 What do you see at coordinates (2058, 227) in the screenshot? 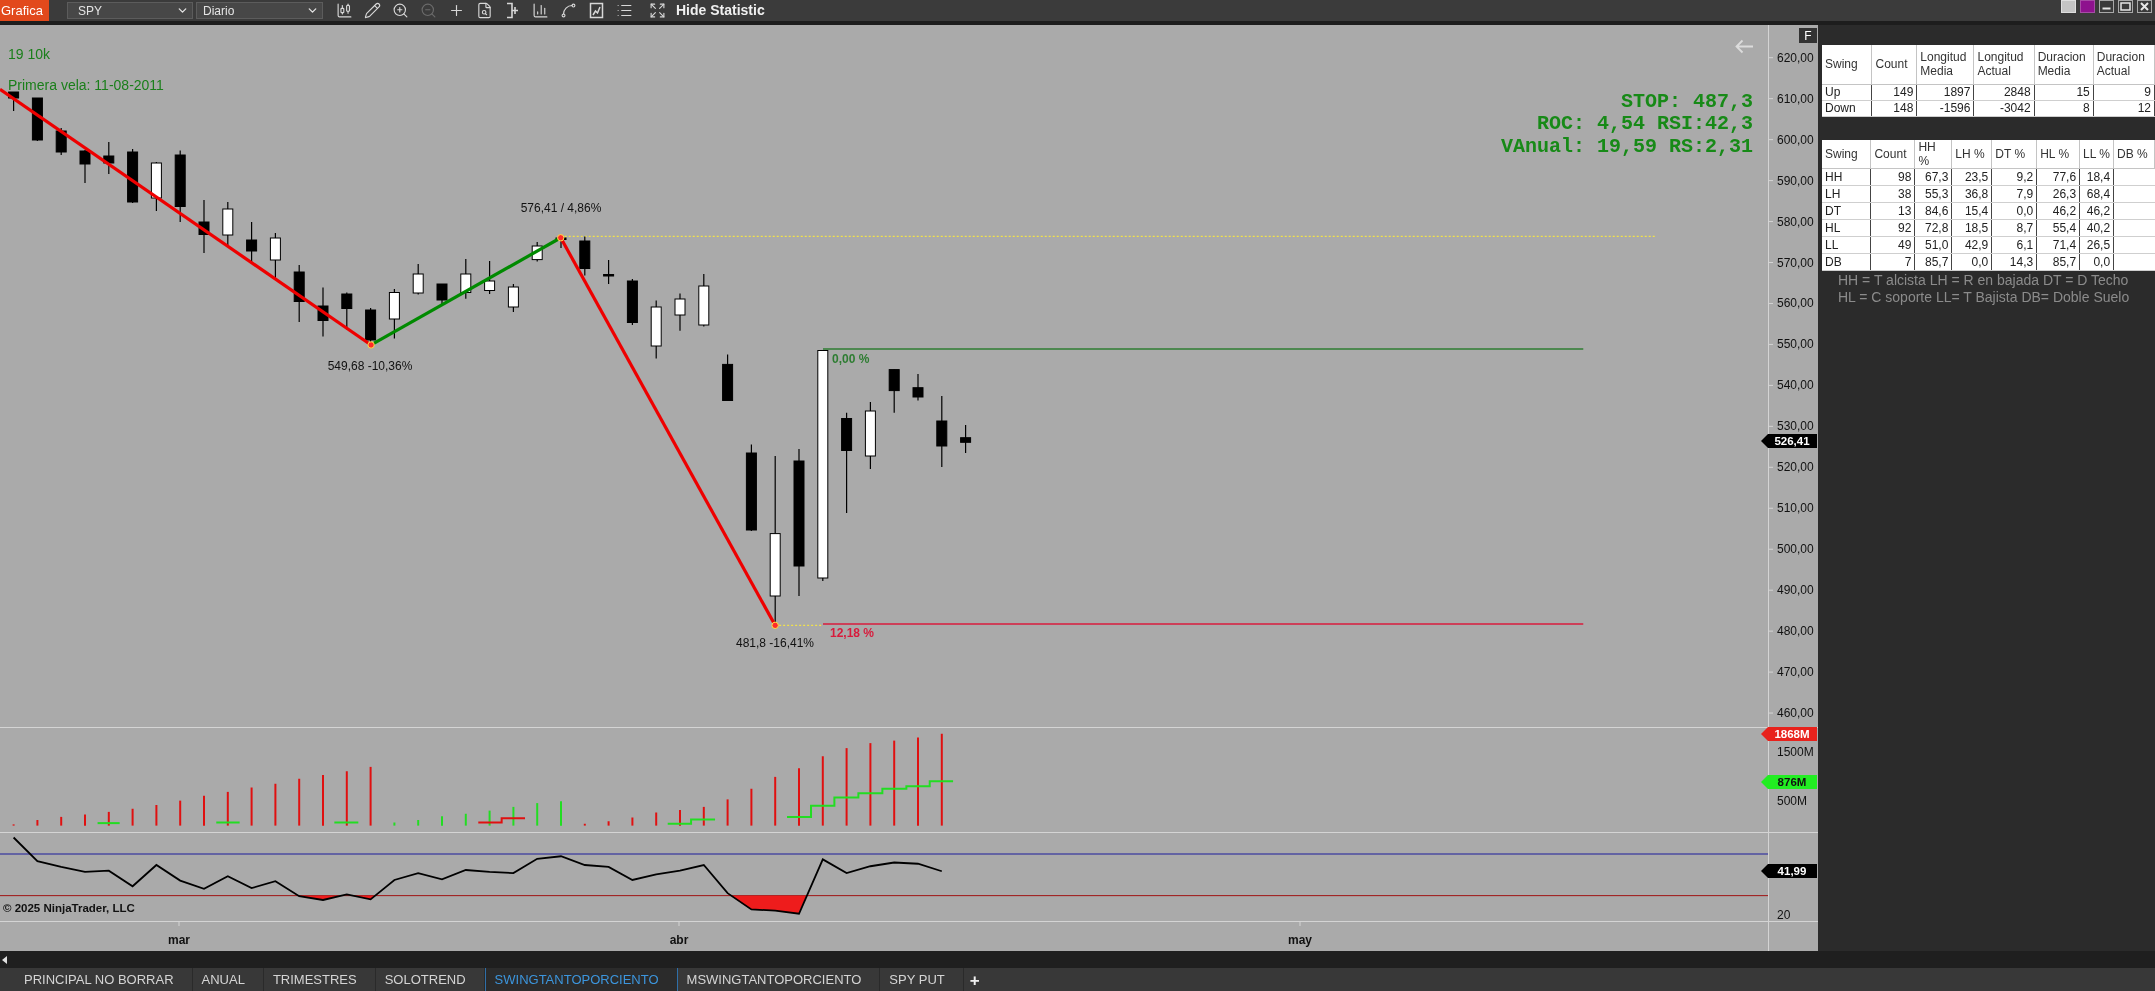
I see `table-cell: 55,4` at bounding box center [2058, 227].